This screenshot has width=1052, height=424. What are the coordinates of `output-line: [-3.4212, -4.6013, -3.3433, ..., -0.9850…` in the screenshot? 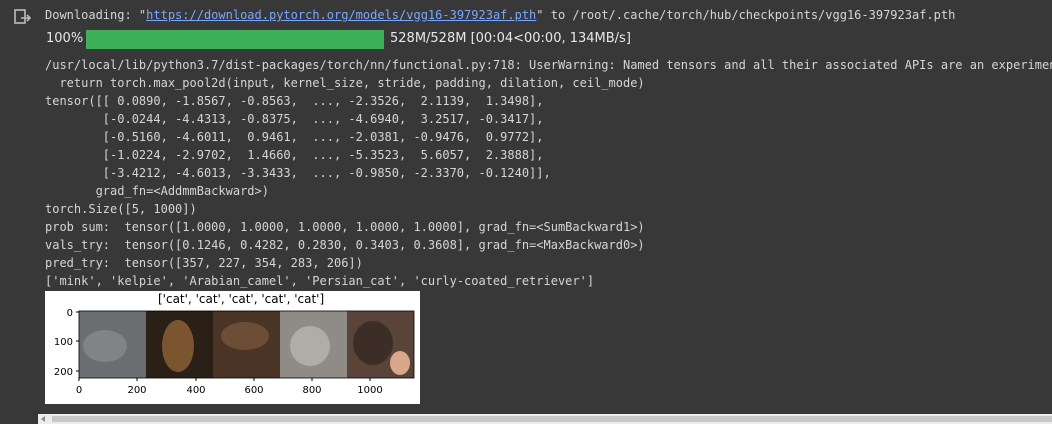 It's located at (298, 173).